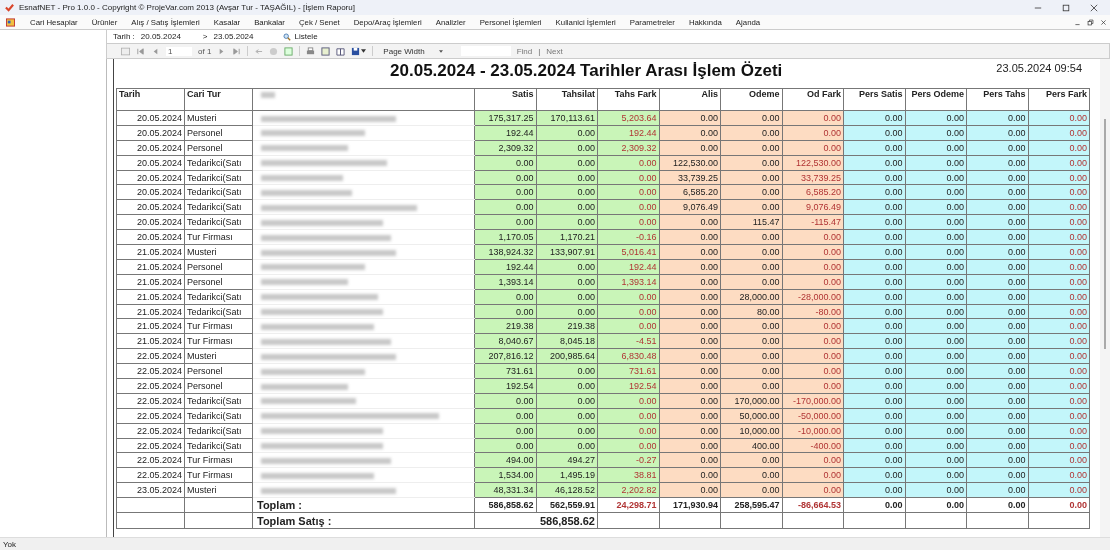 The width and height of the screenshot is (1110, 550). I want to click on list-button: Listele, so click(296, 36).